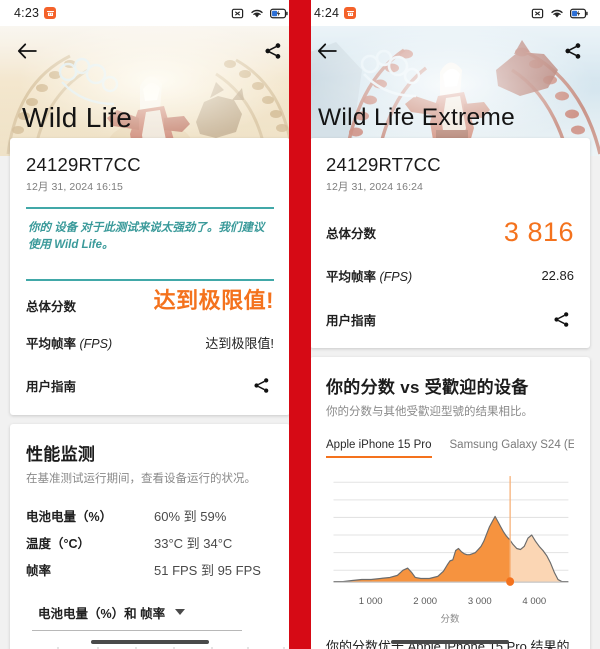 This screenshot has width=600, height=649. Describe the element at coordinates (150, 569) in the screenshot. I see `stat-row: 帧率 51 FPS 到 95 FPS` at that location.